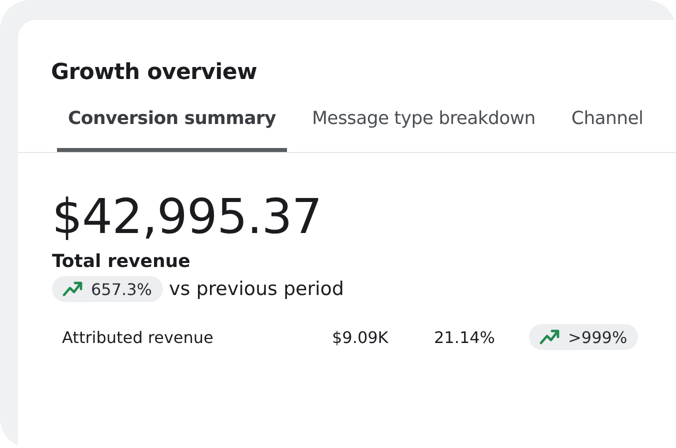 Image resolution: width=676 pixels, height=448 pixels. I want to click on comparison-text: vs previous period, so click(256, 289).